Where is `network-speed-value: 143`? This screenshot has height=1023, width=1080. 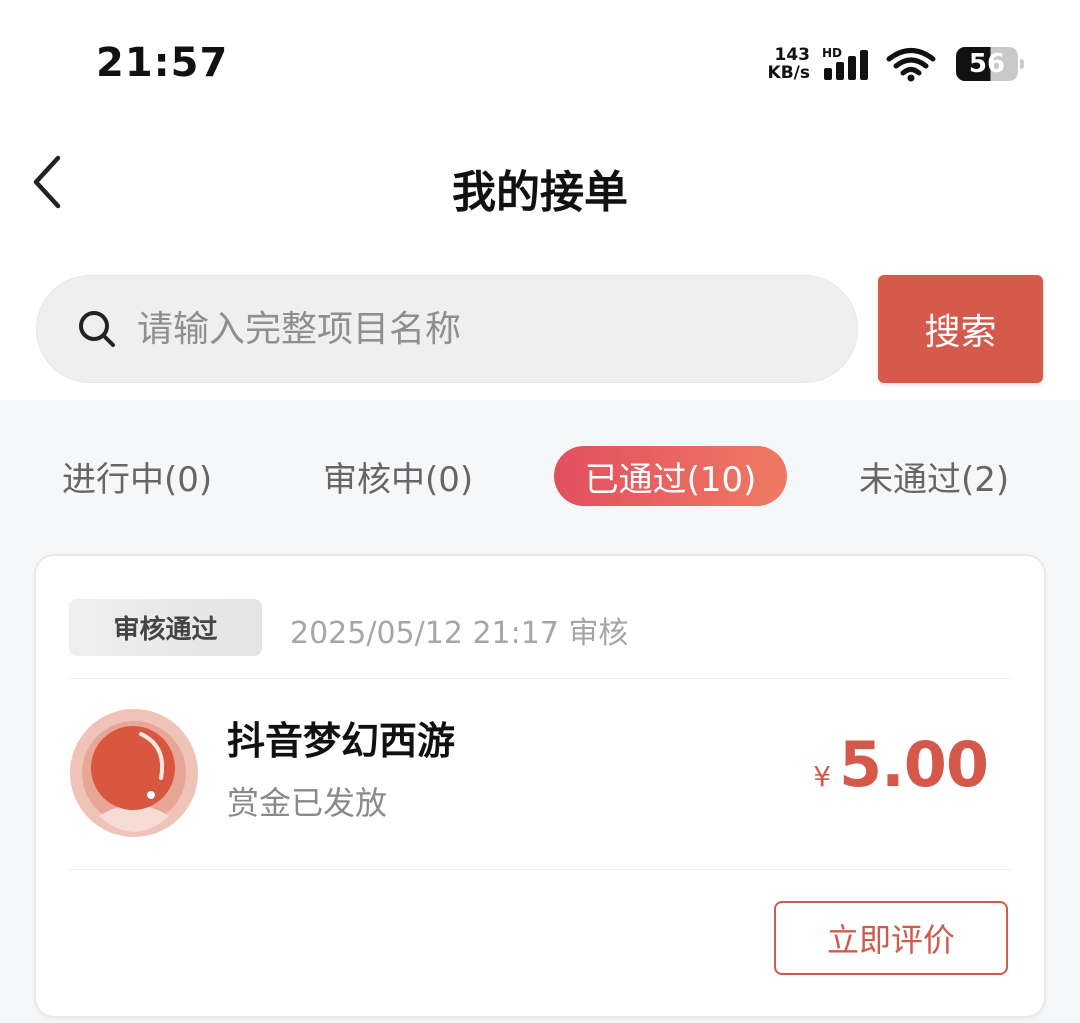 network-speed-value: 143 is located at coordinates (792, 55).